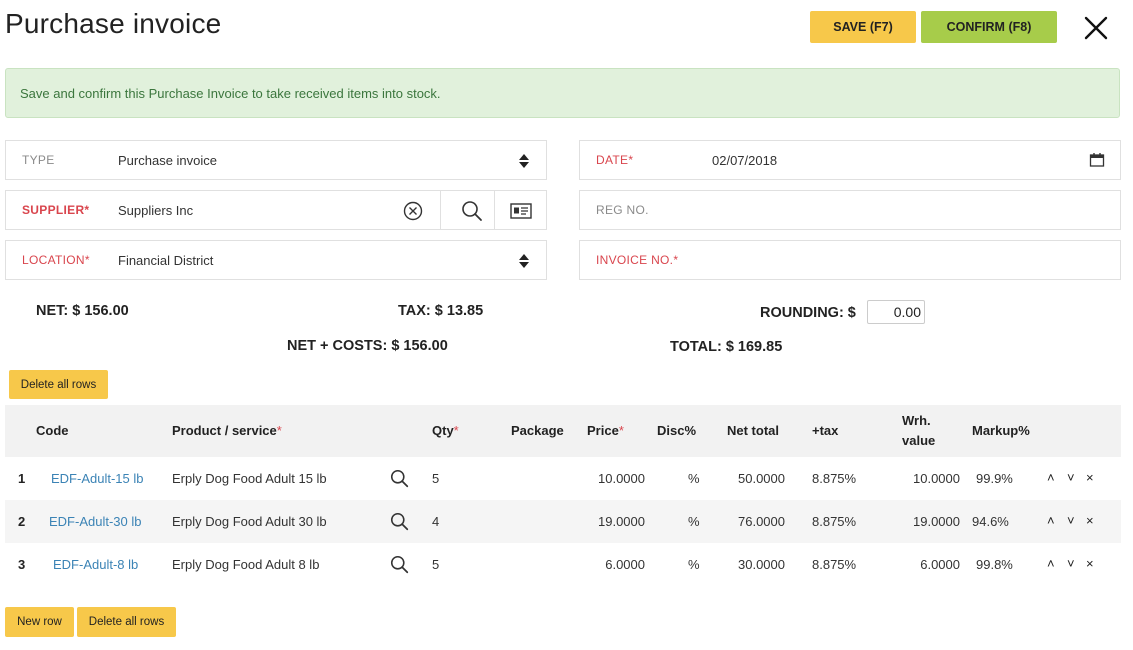 The width and height of the screenshot is (1133, 650). I want to click on clear-circle-icon, so click(413, 211).